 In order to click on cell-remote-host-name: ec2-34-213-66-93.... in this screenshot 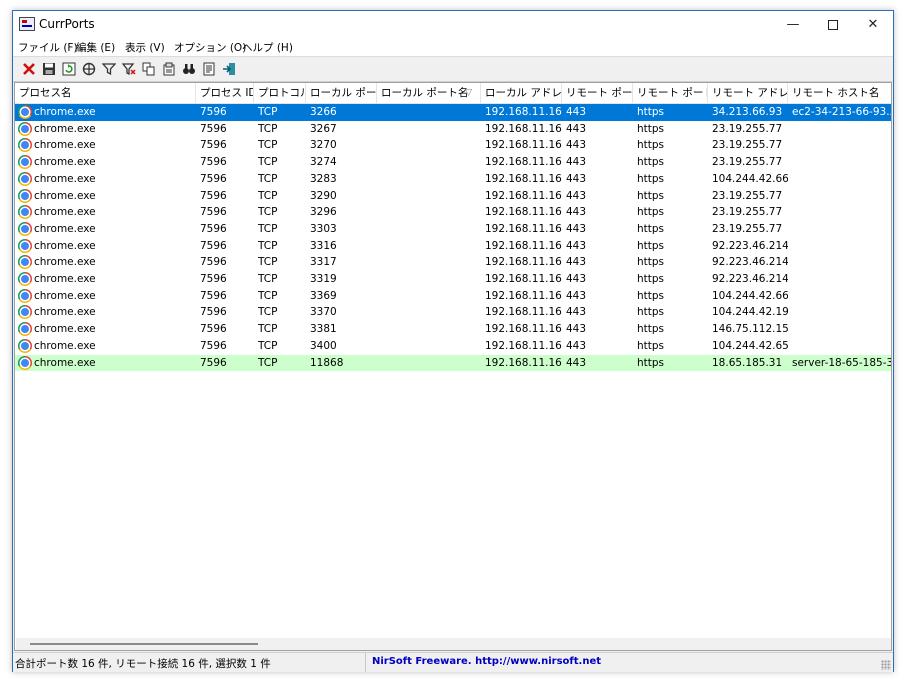, I will do `click(842, 112)`.